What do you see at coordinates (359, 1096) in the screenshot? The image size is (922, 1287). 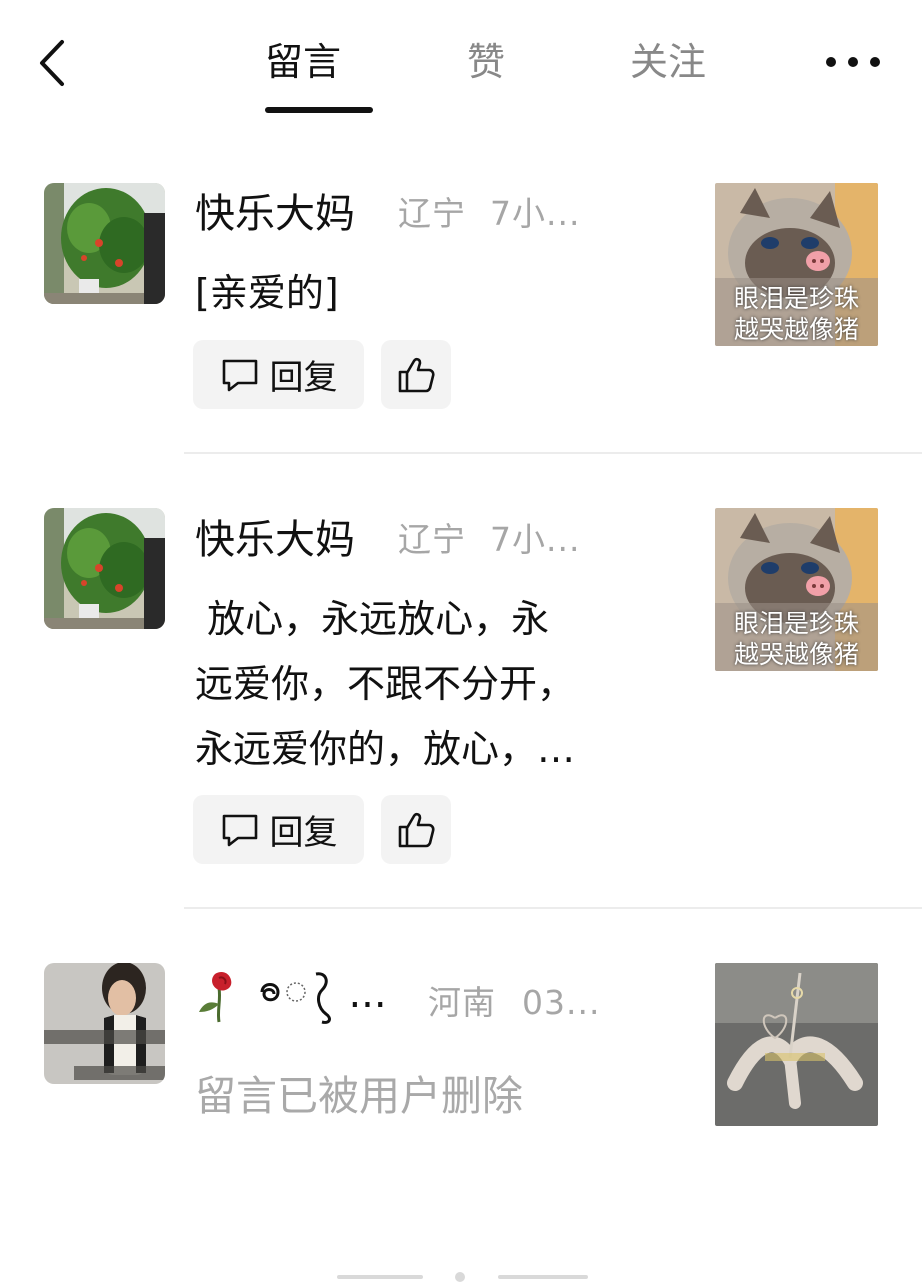 I see `deleted-comment-text: 留言已被用户删除` at bounding box center [359, 1096].